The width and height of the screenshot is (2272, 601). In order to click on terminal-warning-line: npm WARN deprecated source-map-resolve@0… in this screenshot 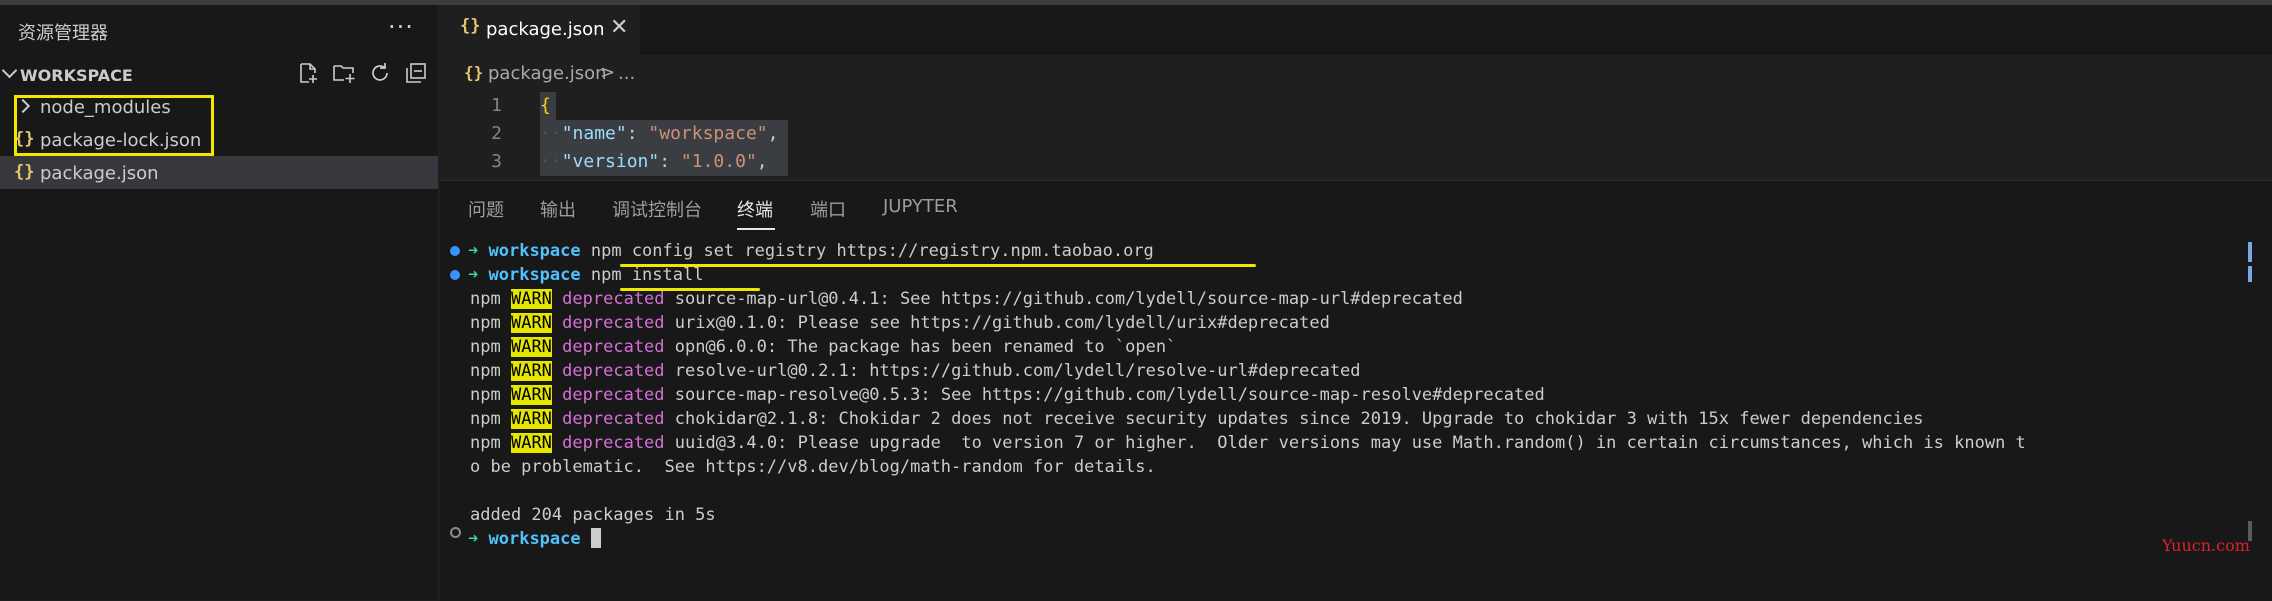, I will do `click(1007, 395)`.